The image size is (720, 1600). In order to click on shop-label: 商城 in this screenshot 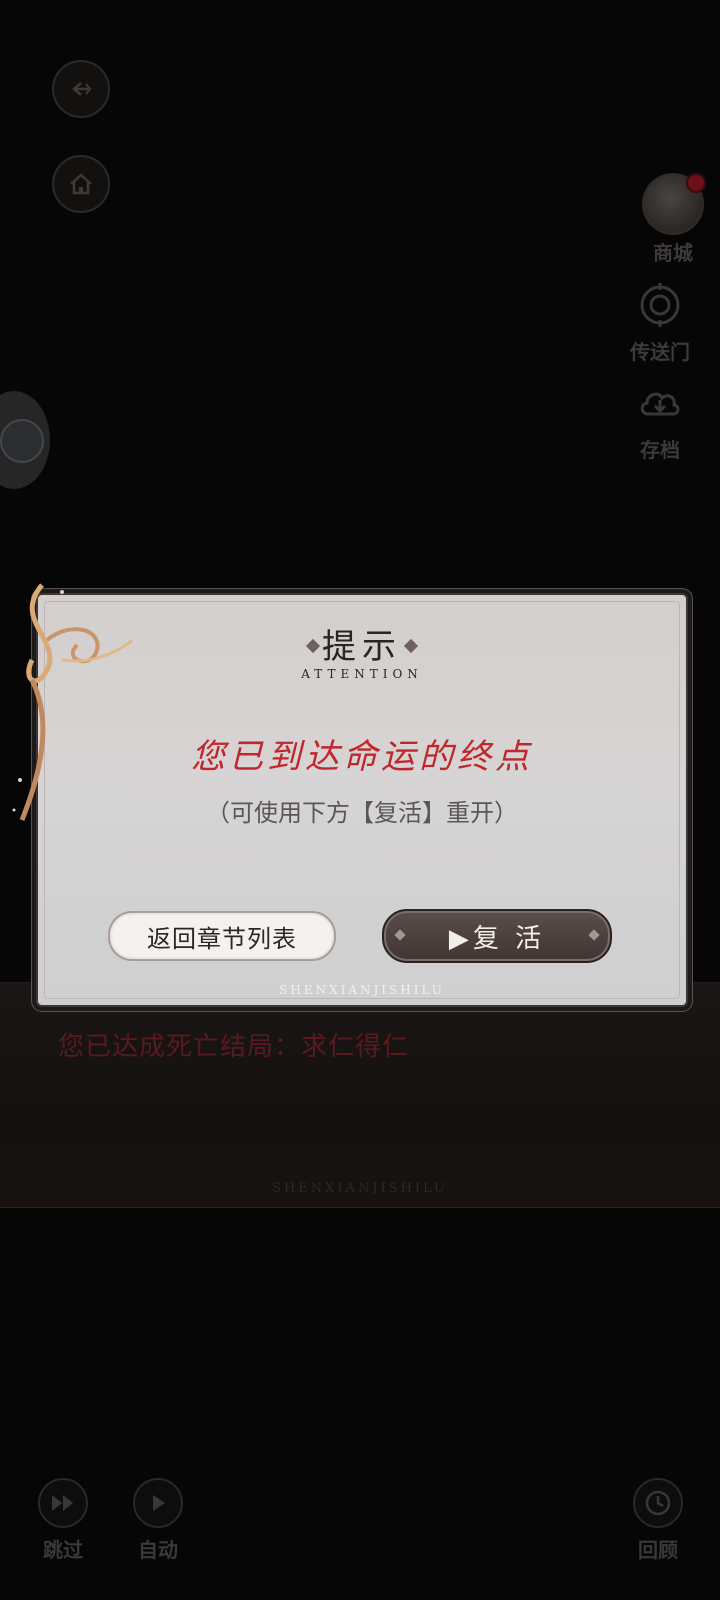, I will do `click(673, 253)`.